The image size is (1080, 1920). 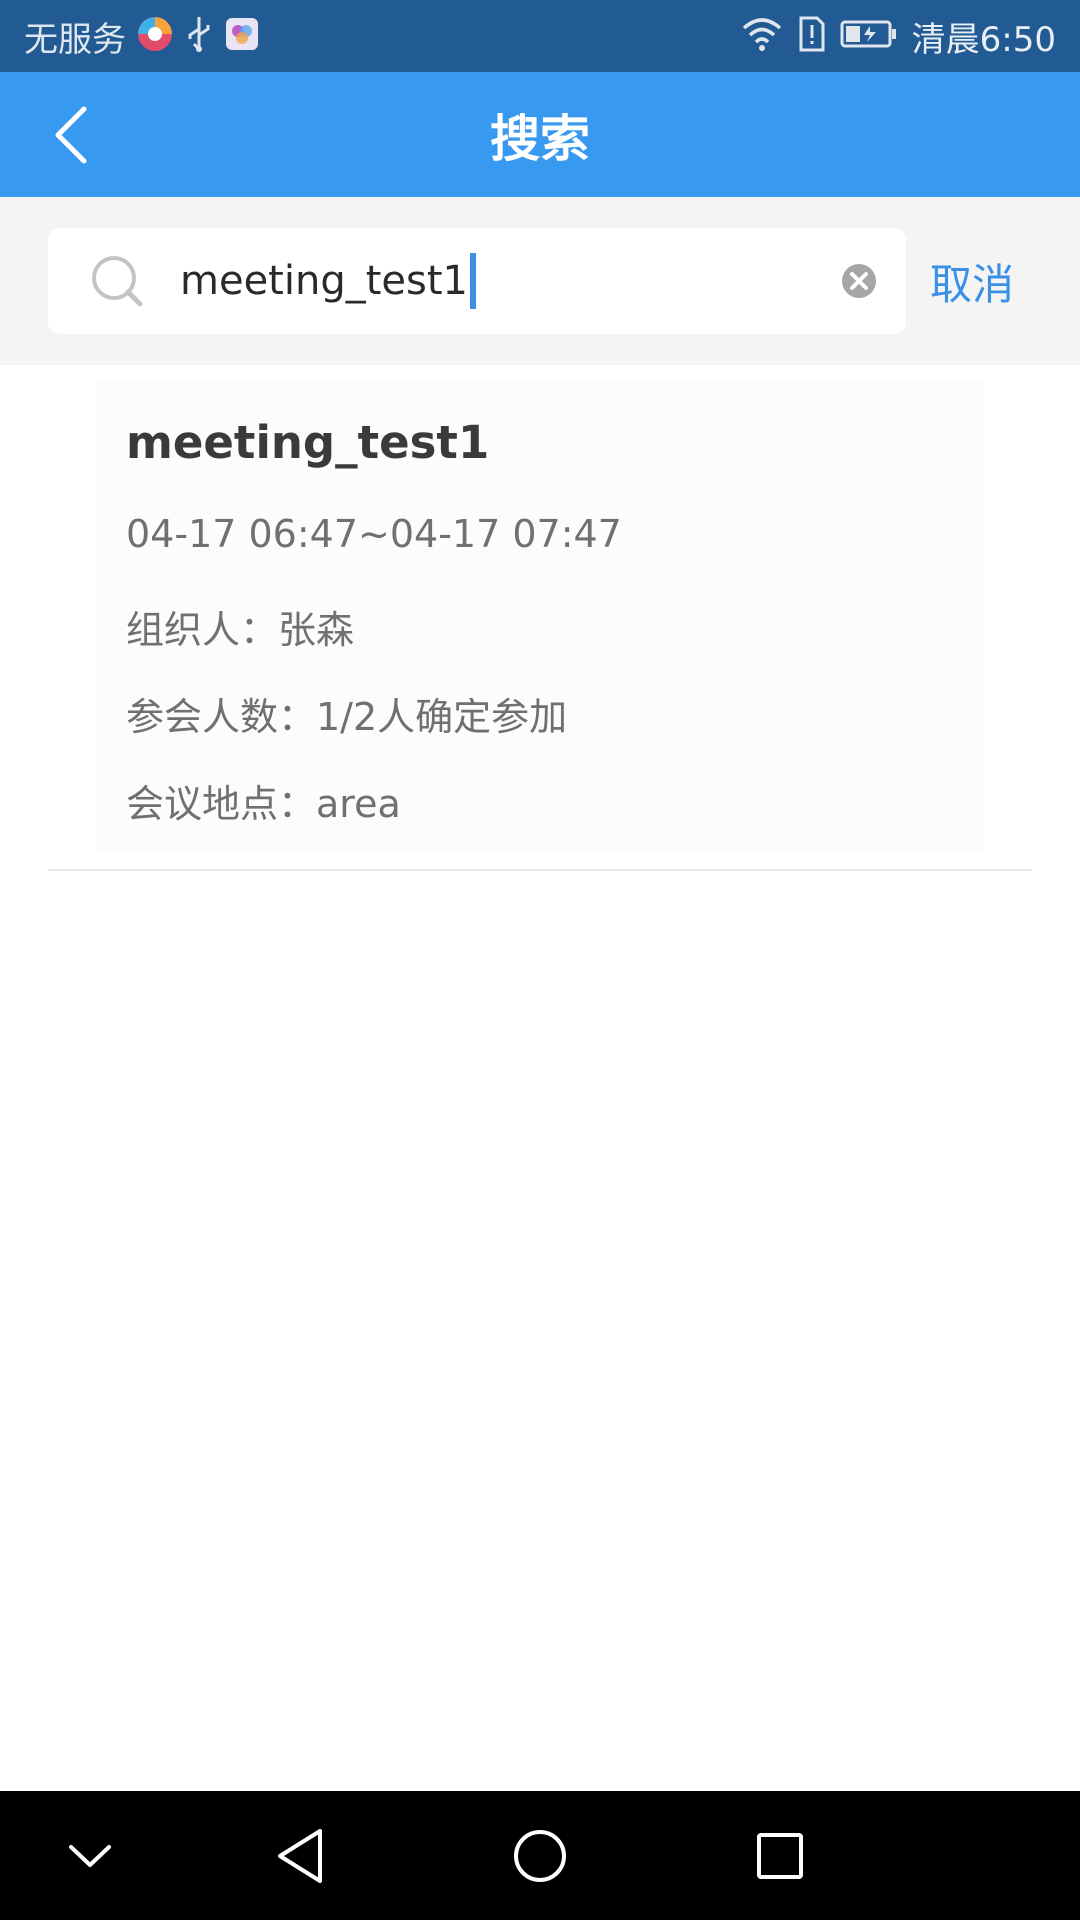 I want to click on search-input-value: meeting_test1, so click(x=324, y=281).